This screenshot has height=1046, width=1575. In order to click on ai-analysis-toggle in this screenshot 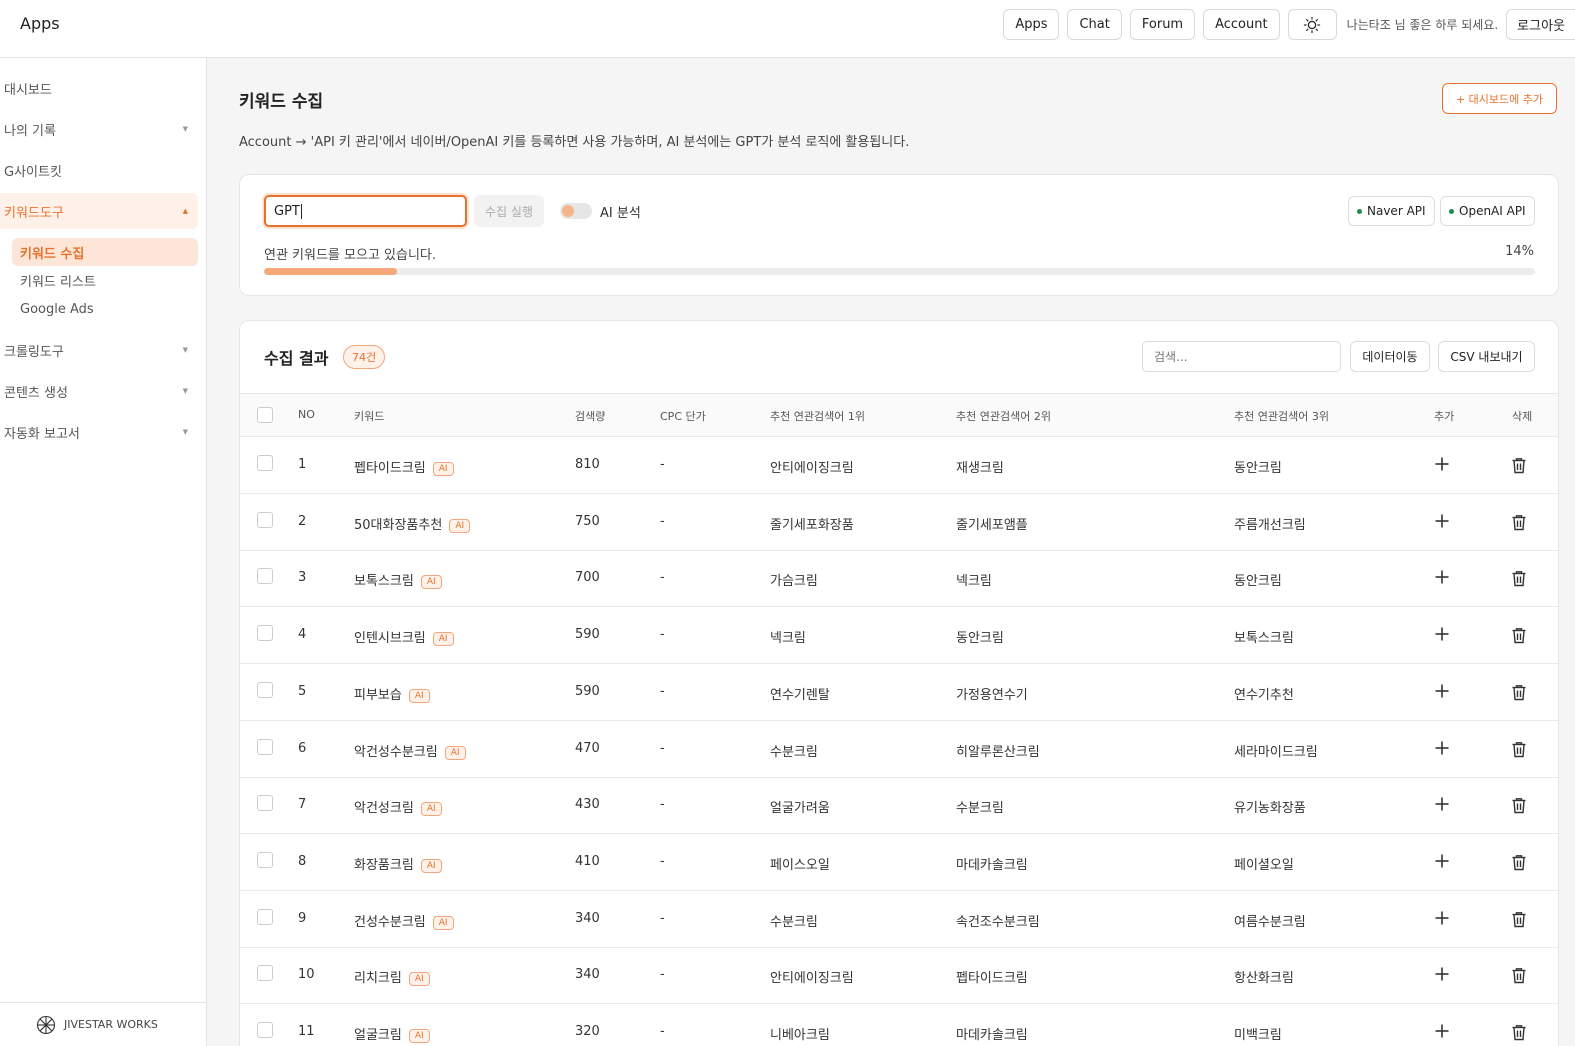, I will do `click(576, 211)`.